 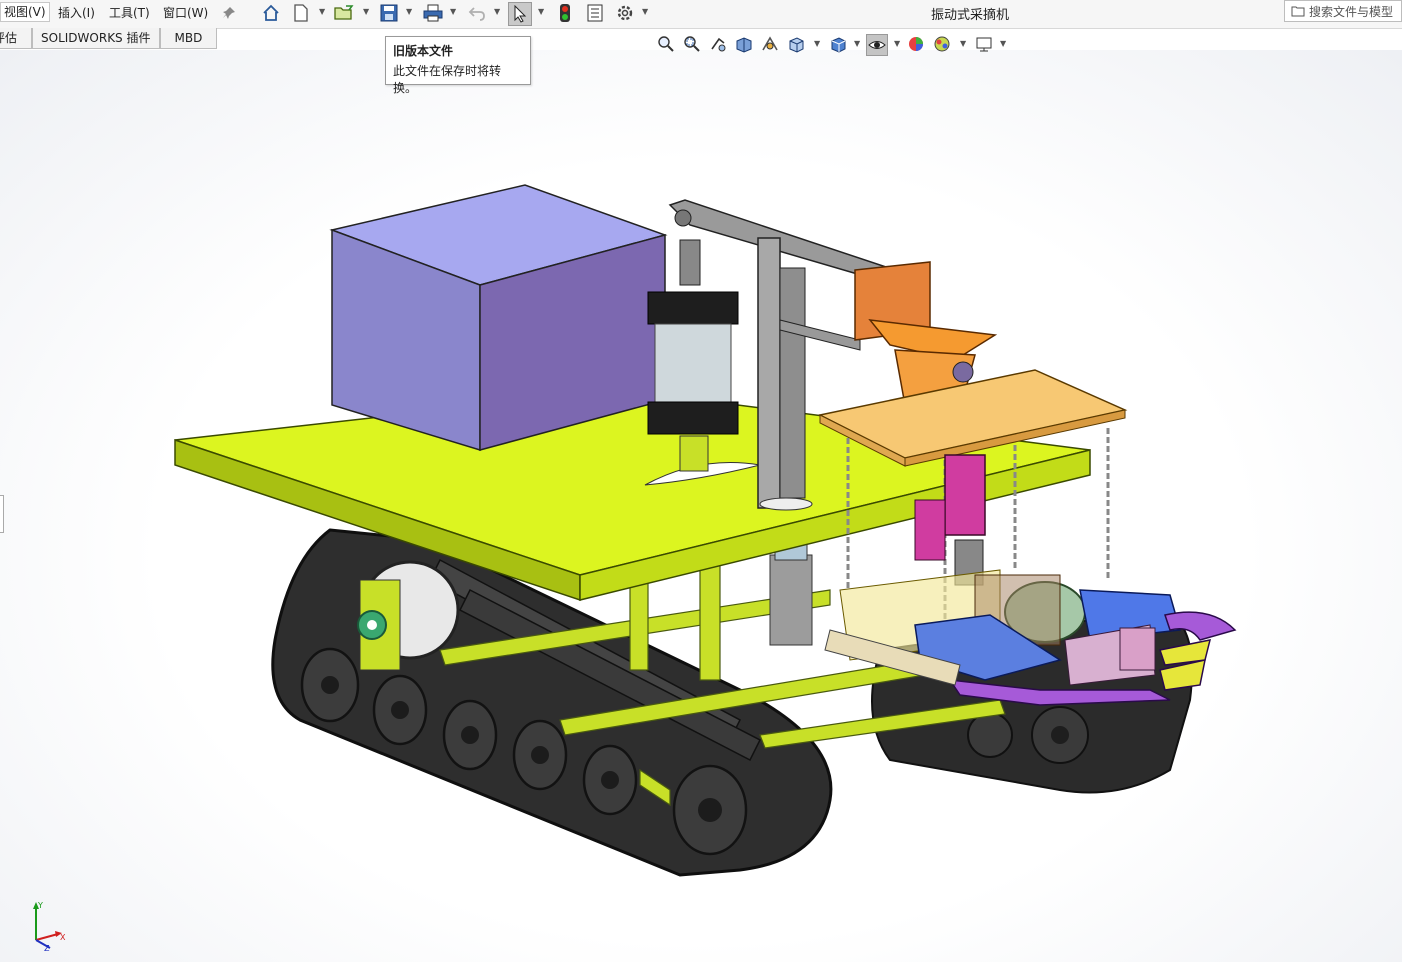 What do you see at coordinates (25, 12) in the screenshot?
I see `menu-view: 视图(V)` at bounding box center [25, 12].